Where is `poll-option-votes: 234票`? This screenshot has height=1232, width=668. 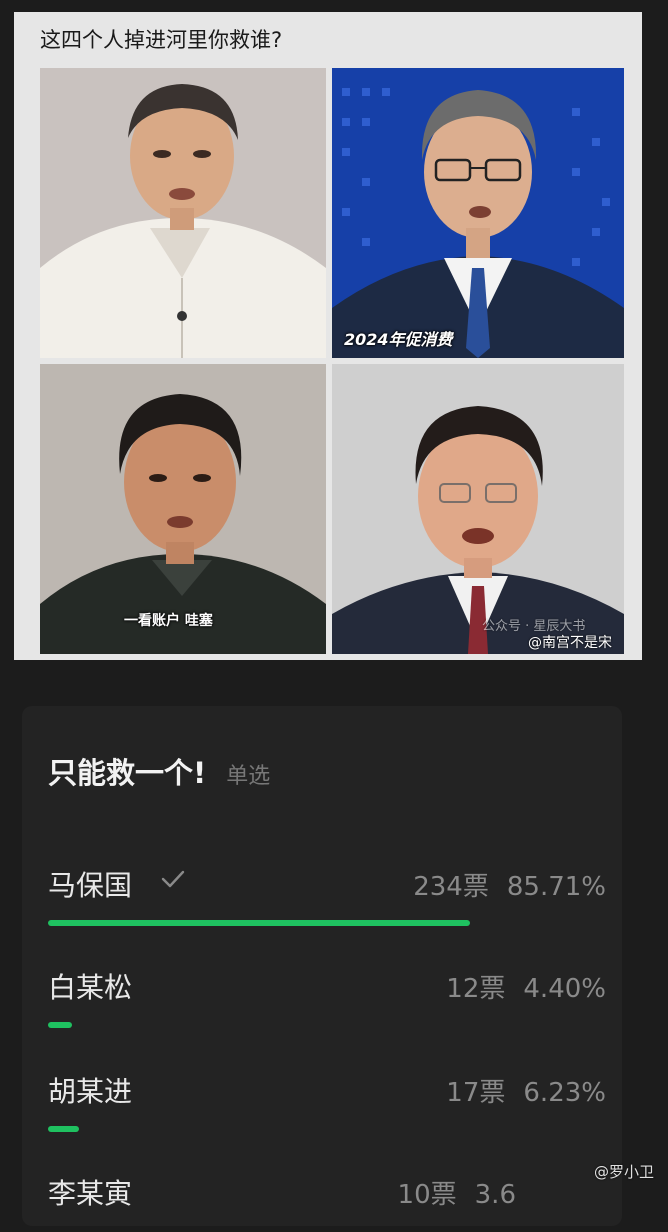
poll-option-votes: 234票 is located at coordinates (451, 887).